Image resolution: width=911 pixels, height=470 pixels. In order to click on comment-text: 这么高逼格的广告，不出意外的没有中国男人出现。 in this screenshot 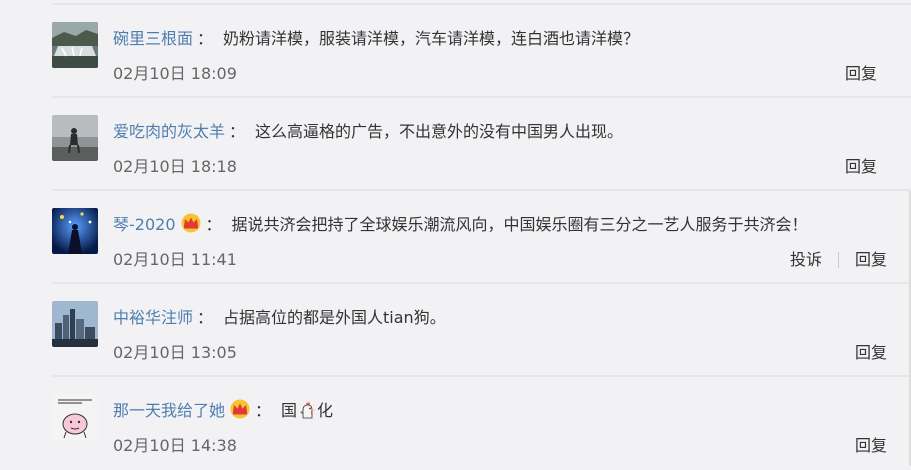, I will do `click(439, 131)`.